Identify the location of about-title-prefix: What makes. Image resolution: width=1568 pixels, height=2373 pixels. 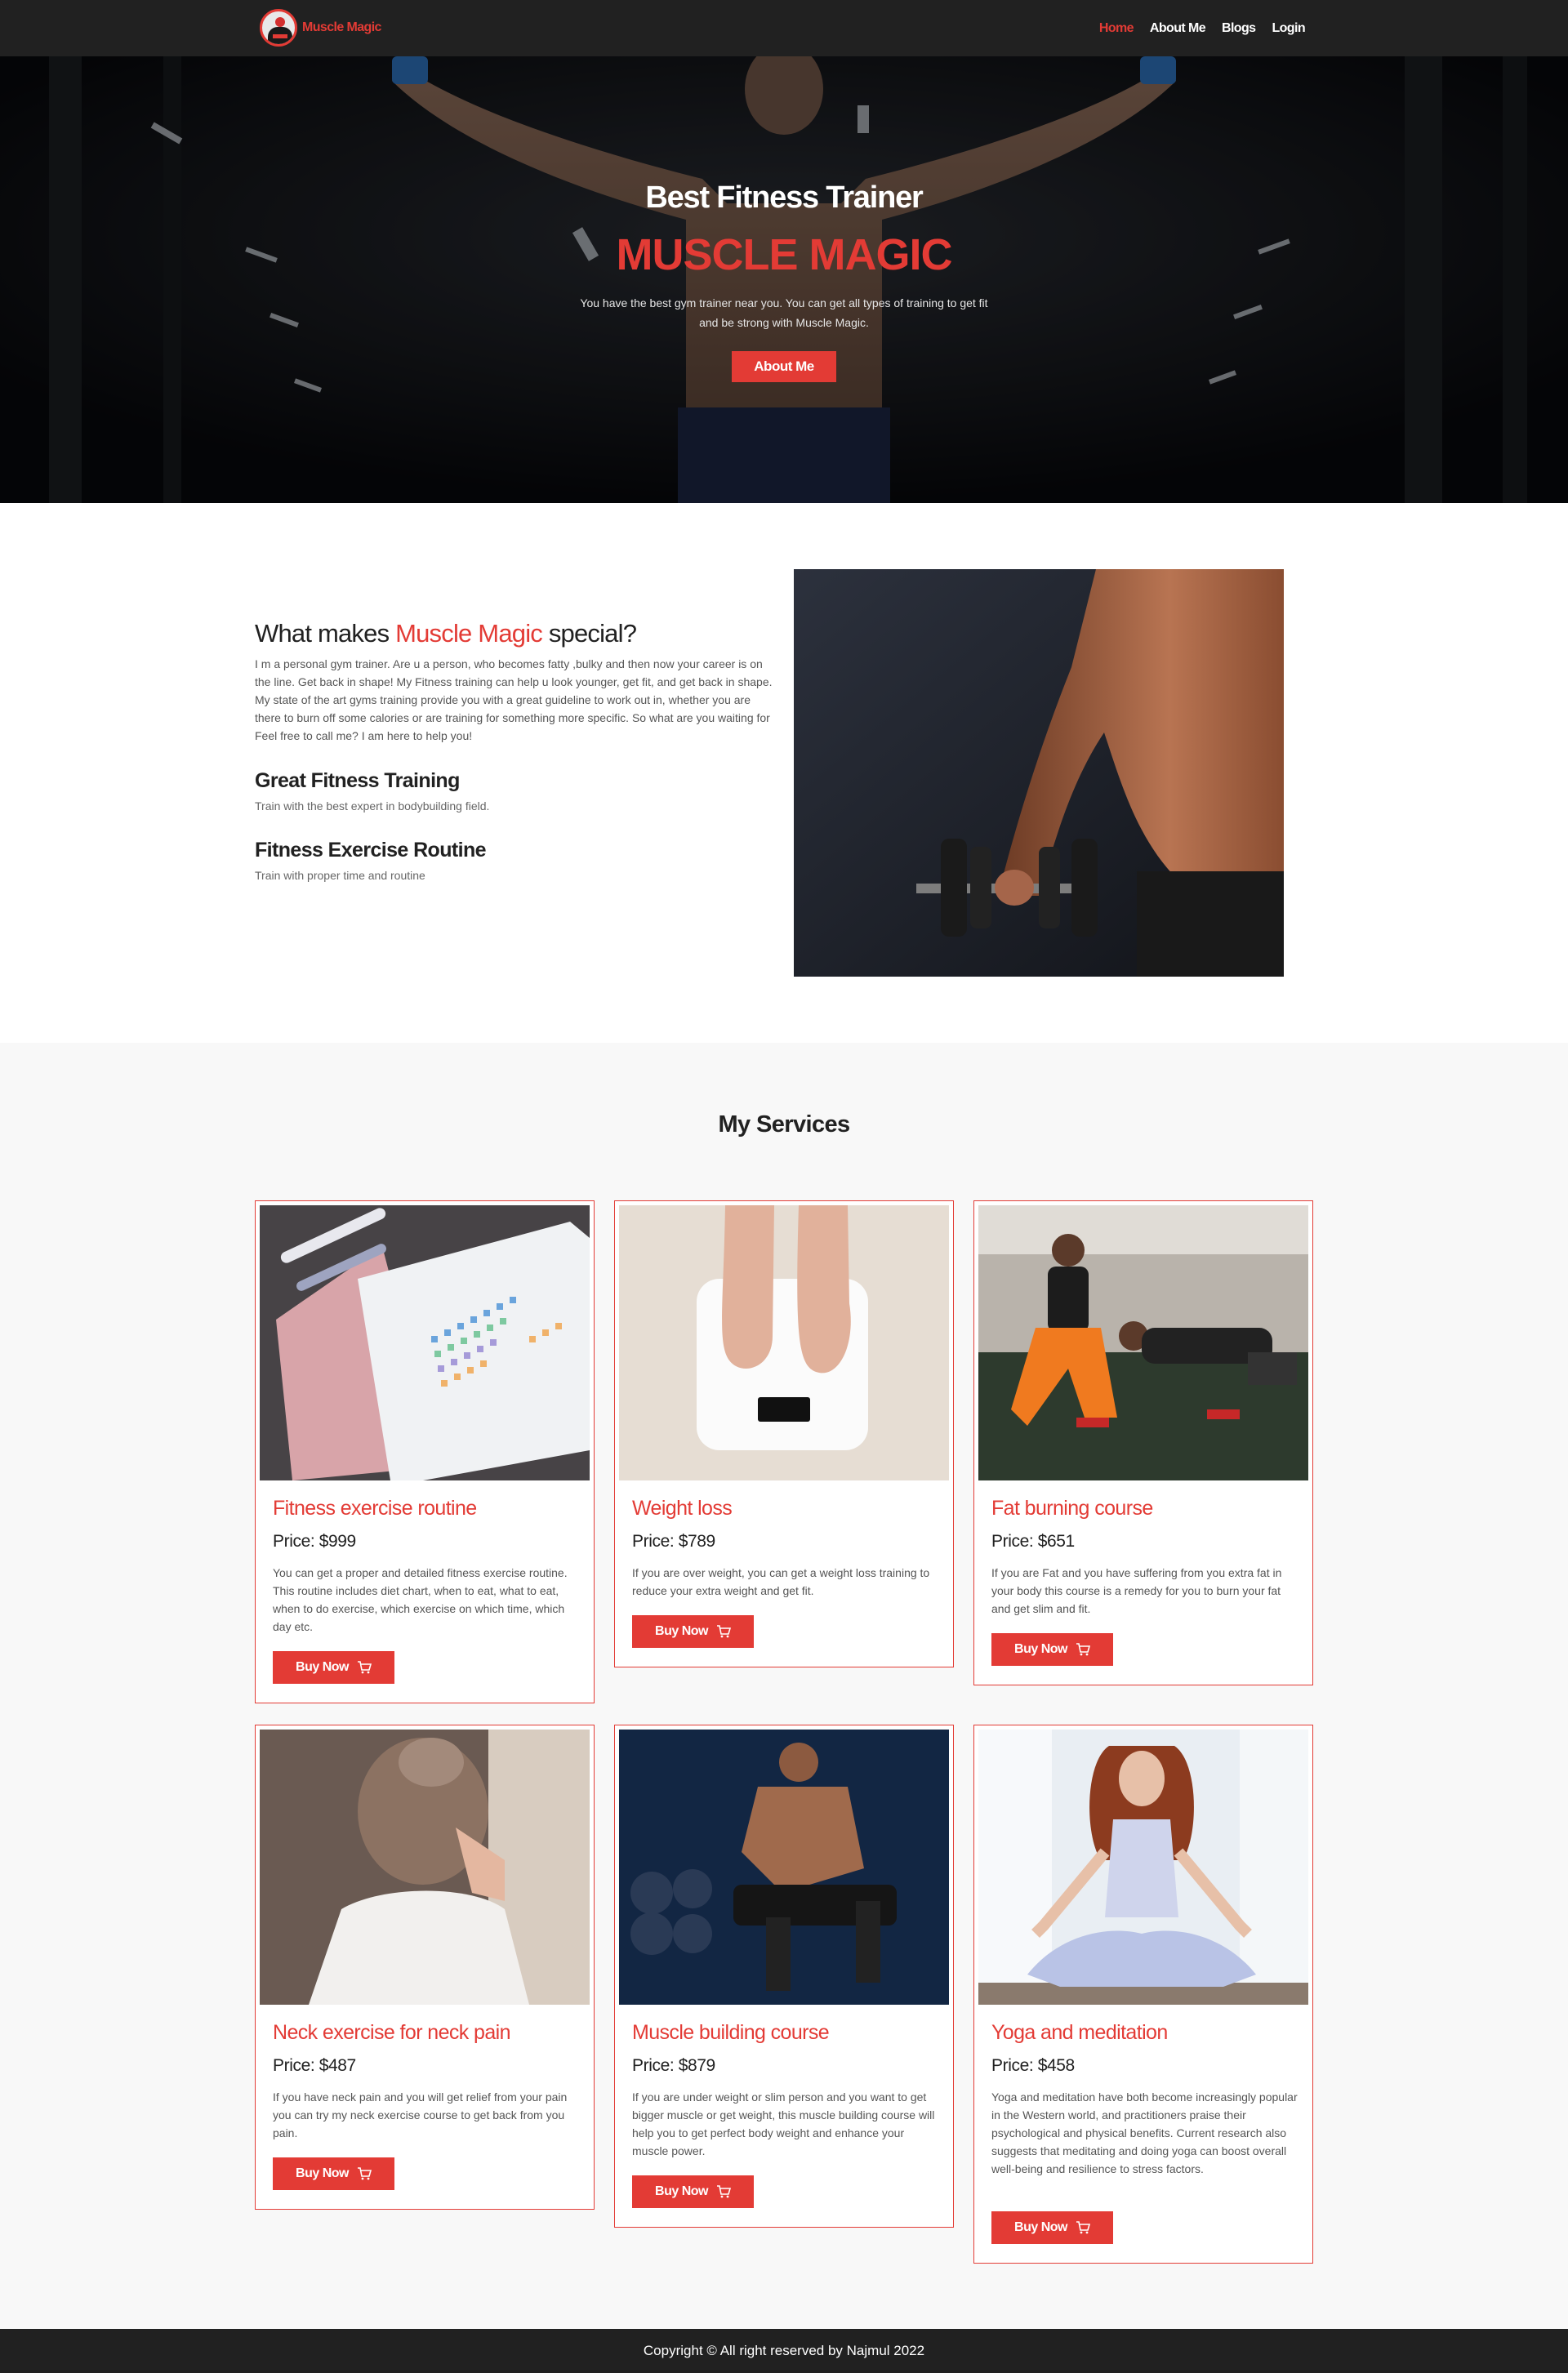
(325, 634).